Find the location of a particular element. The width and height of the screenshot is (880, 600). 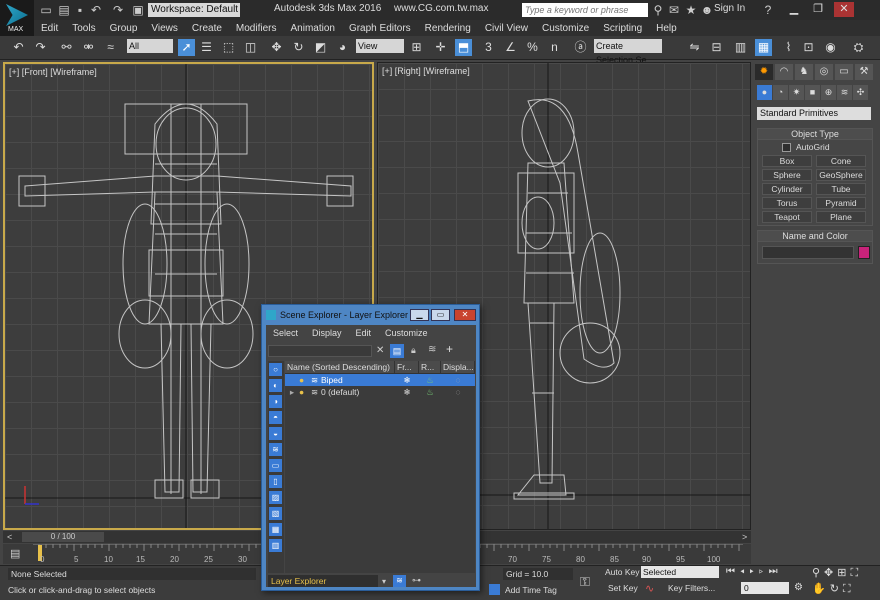

workspace-dropdown: Workspace: Default is located at coordinates (194, 10).